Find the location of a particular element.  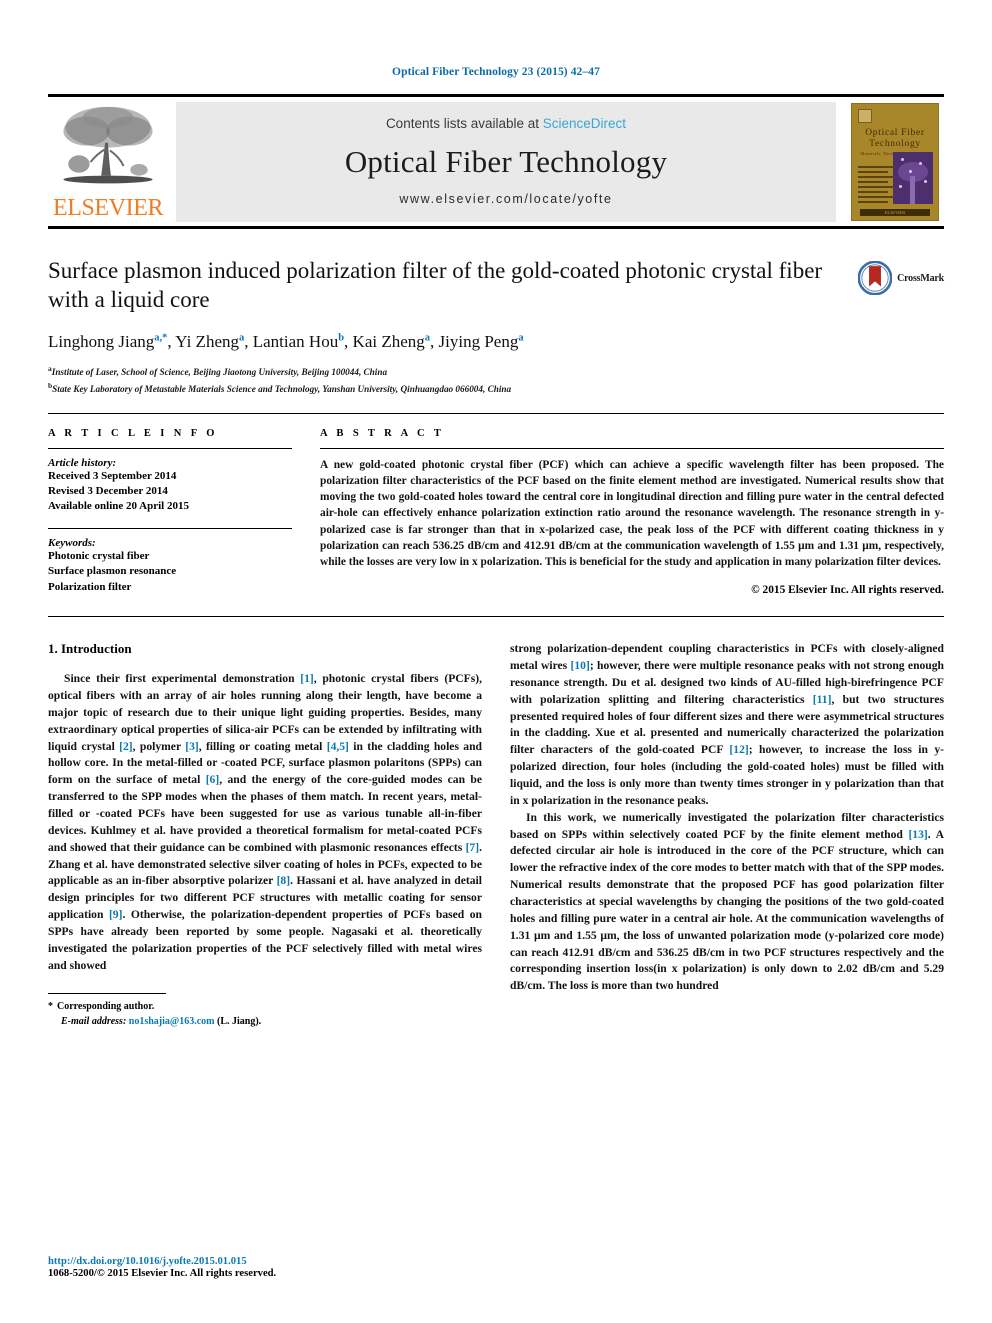

journal-url: www.elsevier.com/locate/yofte is located at coordinates (505, 199).